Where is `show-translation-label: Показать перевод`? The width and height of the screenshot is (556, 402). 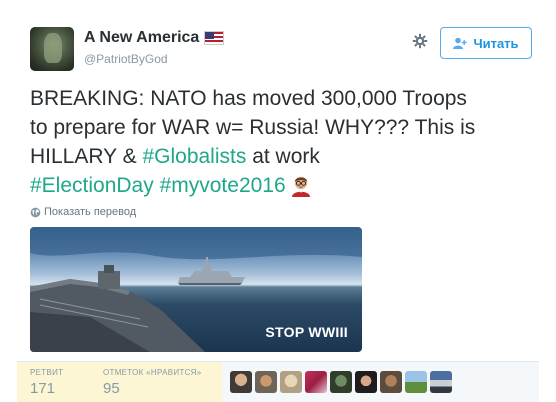 show-translation-label: Показать перевод is located at coordinates (90, 212).